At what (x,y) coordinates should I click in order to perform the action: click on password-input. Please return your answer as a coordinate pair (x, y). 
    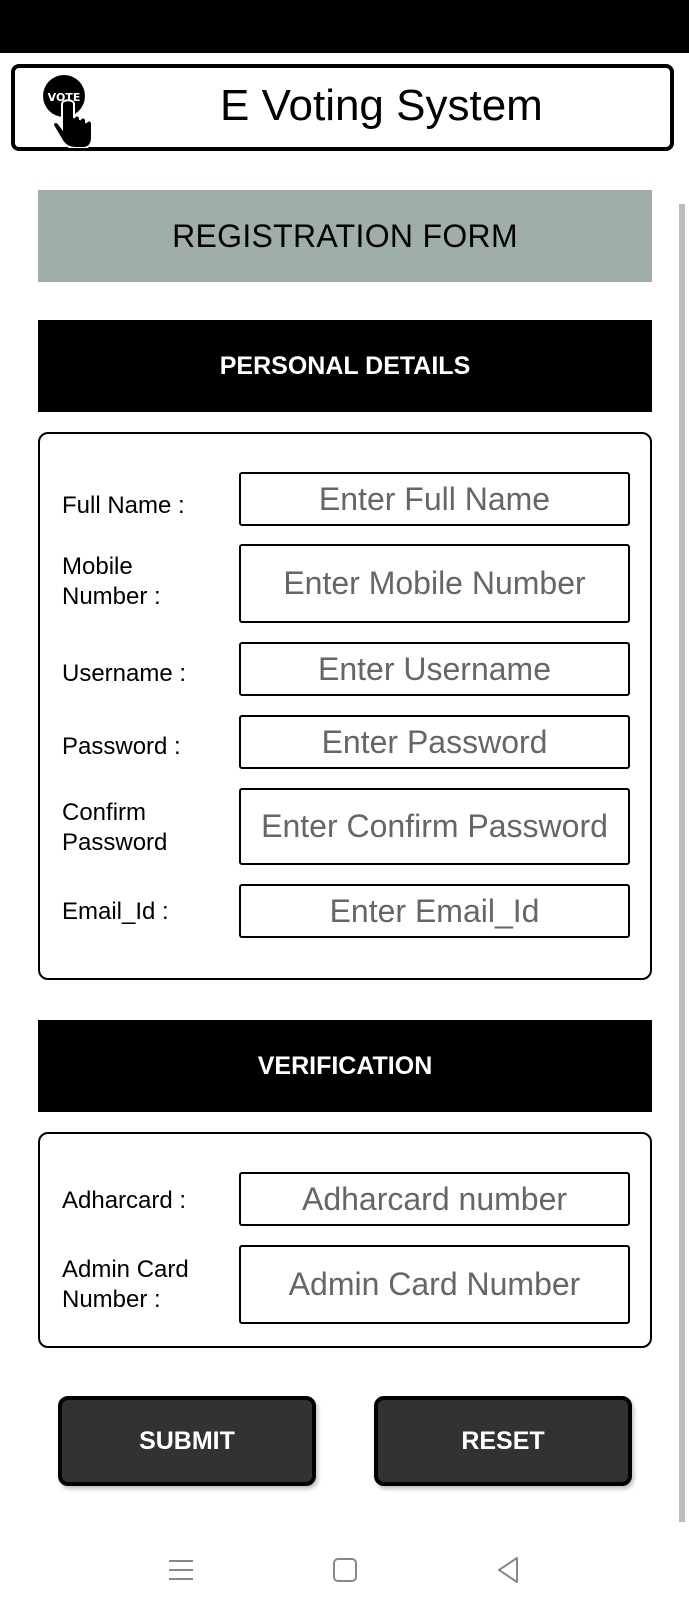
    Looking at the image, I should click on (434, 742).